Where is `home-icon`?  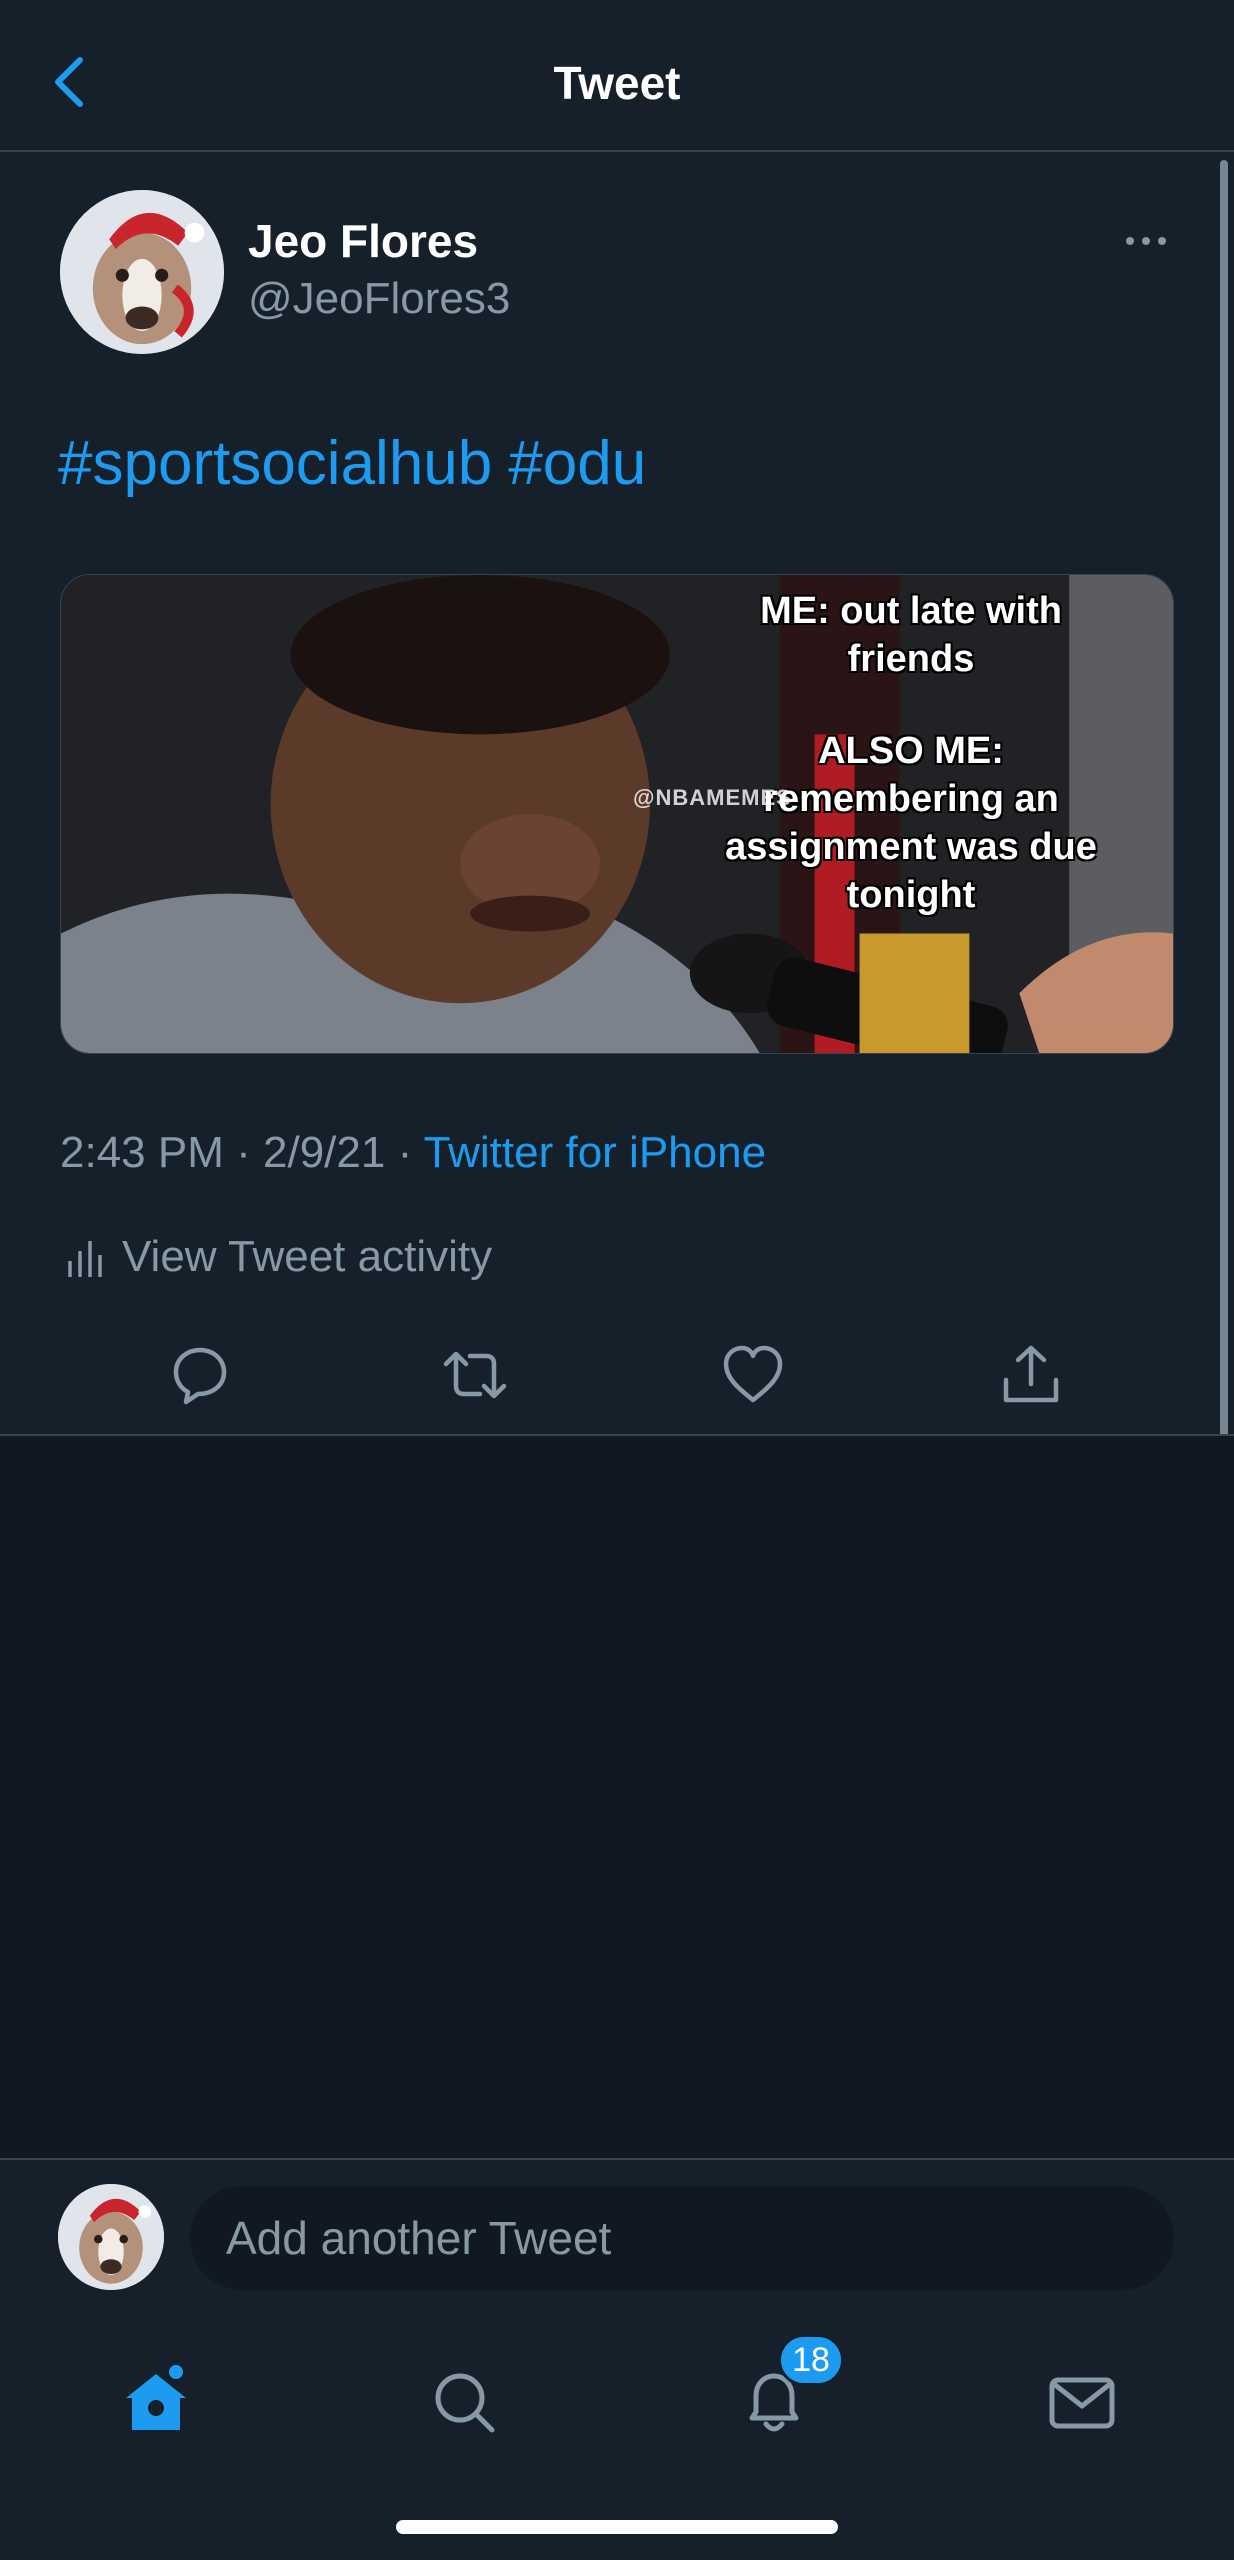 home-icon is located at coordinates (156, 2397).